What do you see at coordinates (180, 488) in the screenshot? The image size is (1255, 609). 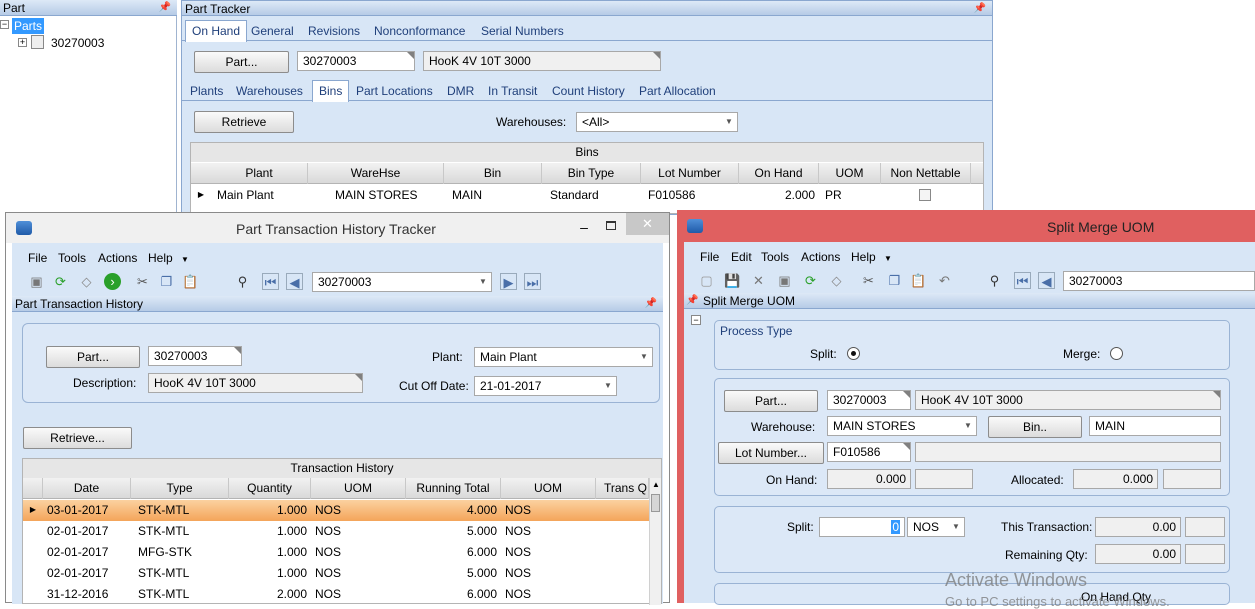 I see `column-header: Type` at bounding box center [180, 488].